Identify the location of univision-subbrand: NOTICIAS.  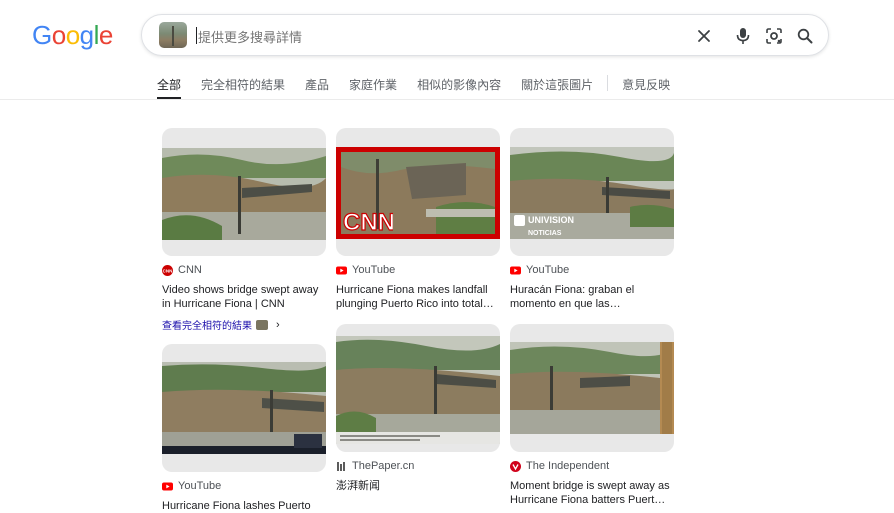
(545, 233).